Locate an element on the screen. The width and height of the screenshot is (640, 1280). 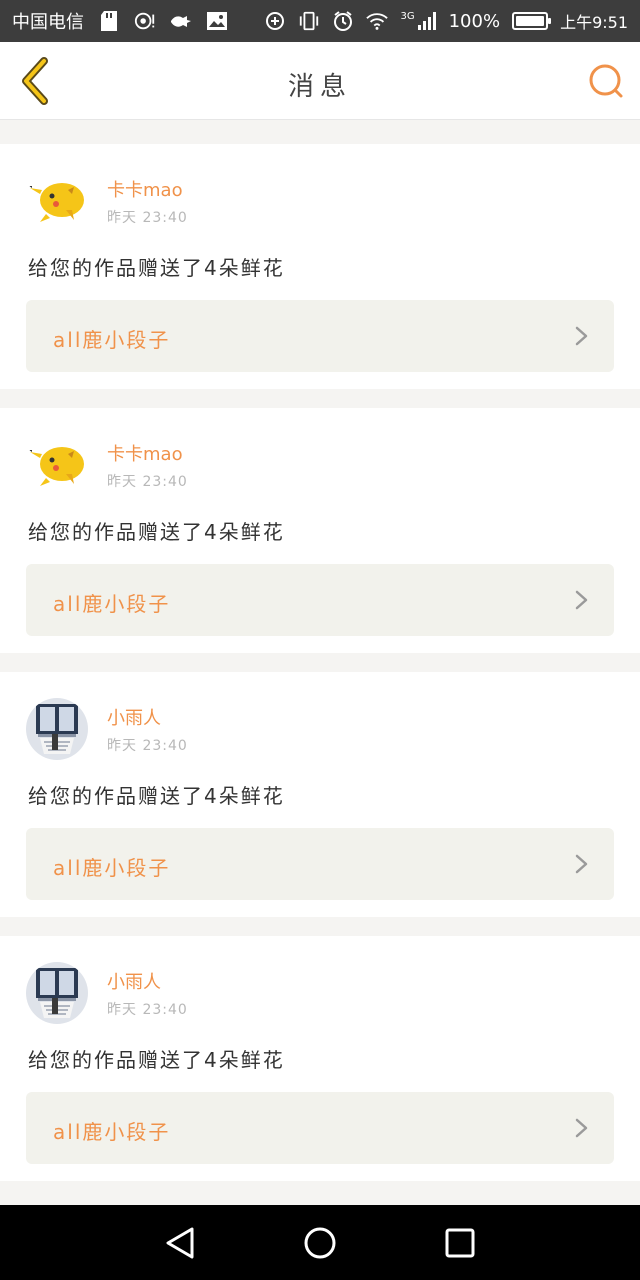
system-nav-bar is located at coordinates (320, 1242).